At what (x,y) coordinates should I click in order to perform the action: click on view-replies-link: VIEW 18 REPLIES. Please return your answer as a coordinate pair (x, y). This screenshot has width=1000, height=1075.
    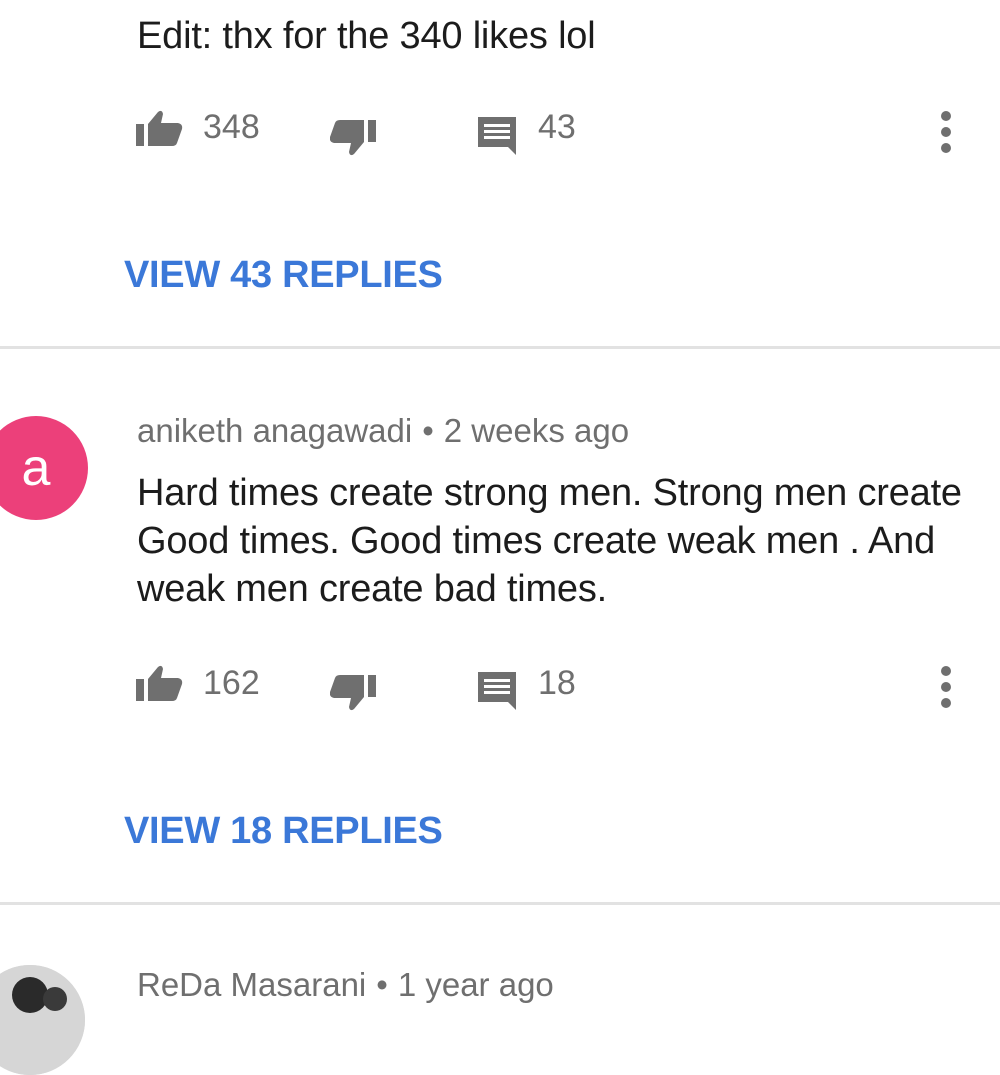
    Looking at the image, I should click on (283, 831).